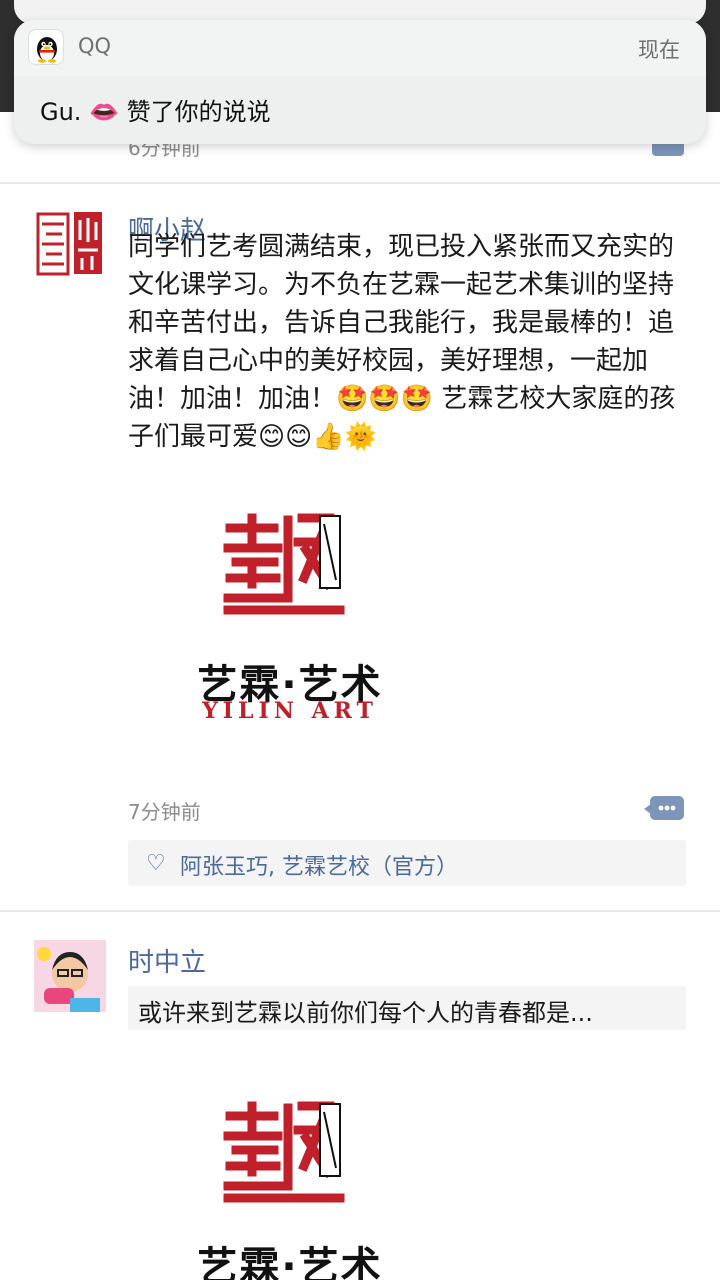 This screenshot has height=1280, width=720. I want to click on notification-app-name: QQ, so click(95, 46).